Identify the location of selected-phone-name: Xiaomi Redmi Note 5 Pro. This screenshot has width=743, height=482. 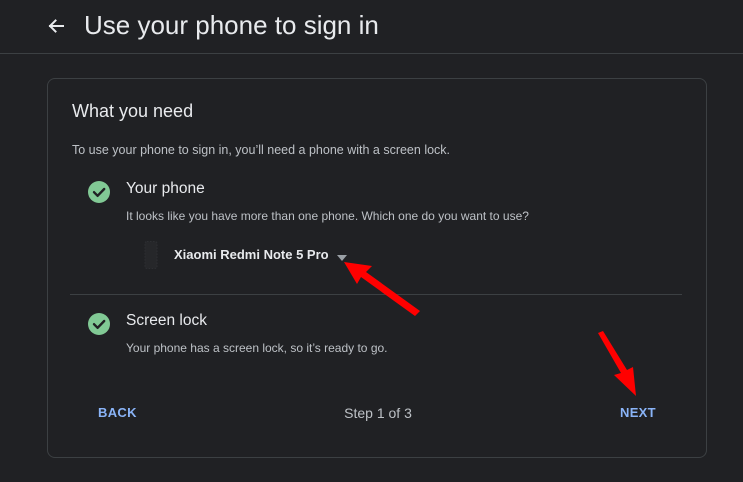
(251, 254).